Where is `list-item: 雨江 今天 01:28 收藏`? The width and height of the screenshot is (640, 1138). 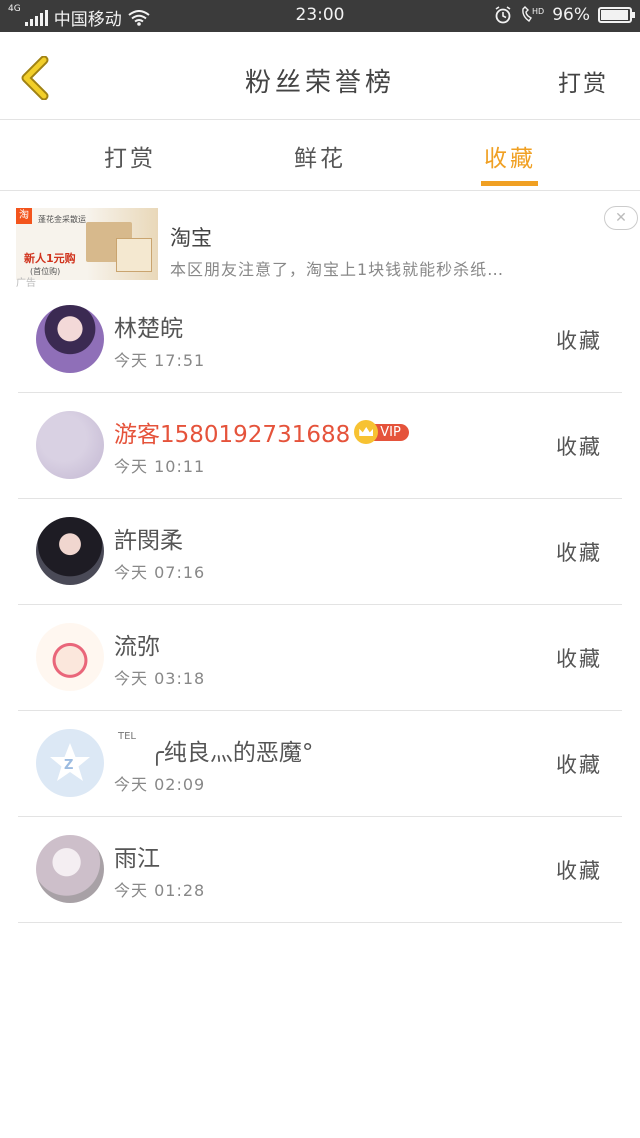 list-item: 雨江 今天 01:28 收藏 is located at coordinates (320, 870).